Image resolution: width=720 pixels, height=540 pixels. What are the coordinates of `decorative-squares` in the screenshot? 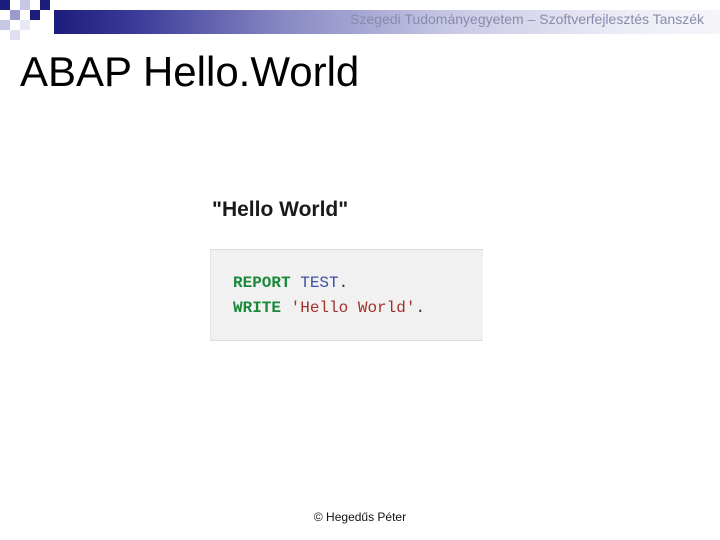 It's located at (25, 20).